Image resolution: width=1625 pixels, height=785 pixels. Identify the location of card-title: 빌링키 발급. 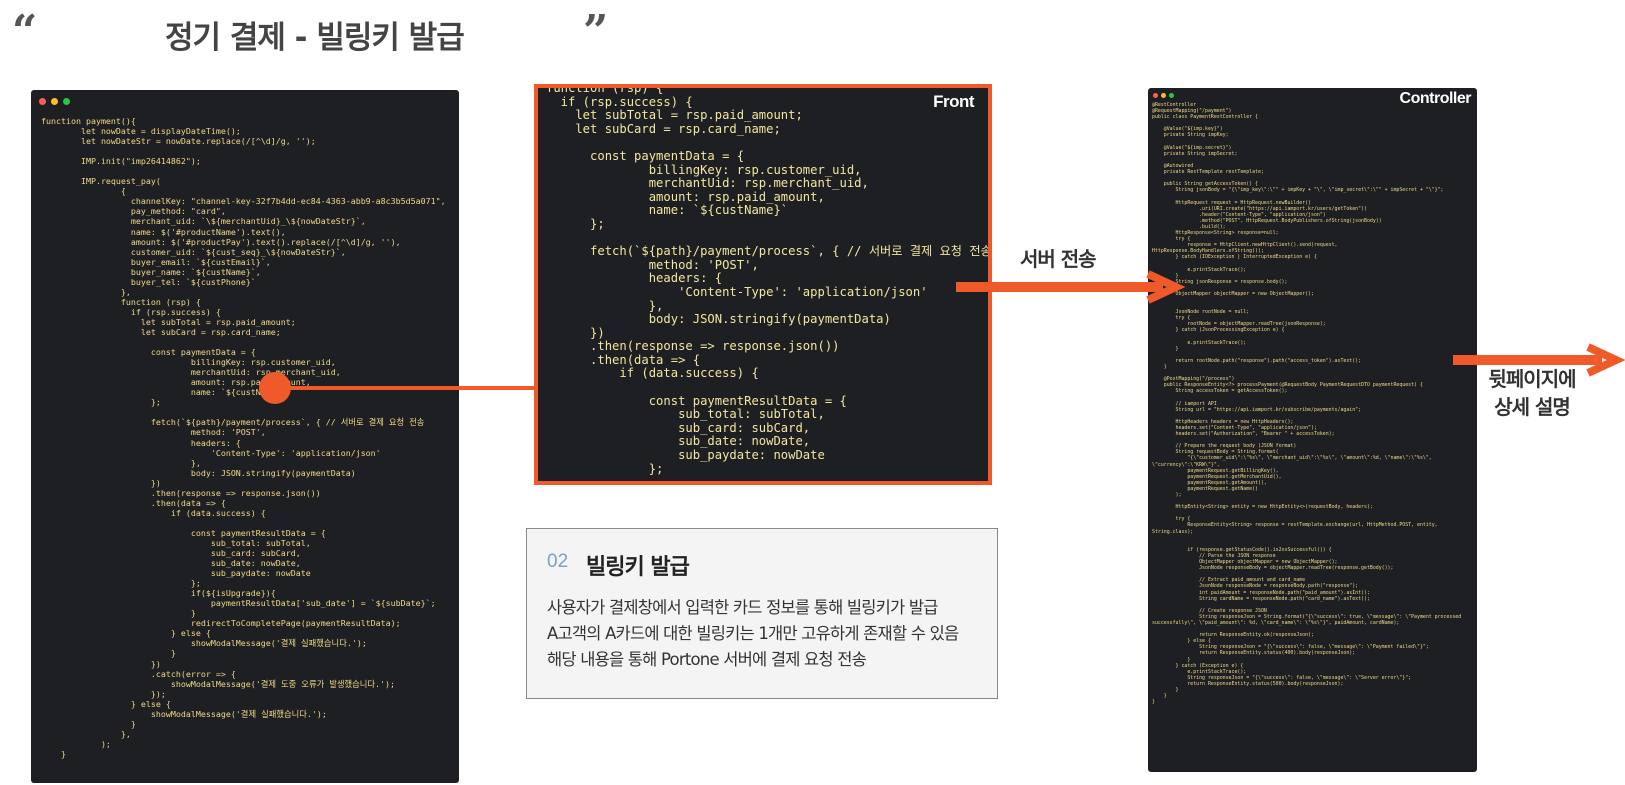
(638, 567).